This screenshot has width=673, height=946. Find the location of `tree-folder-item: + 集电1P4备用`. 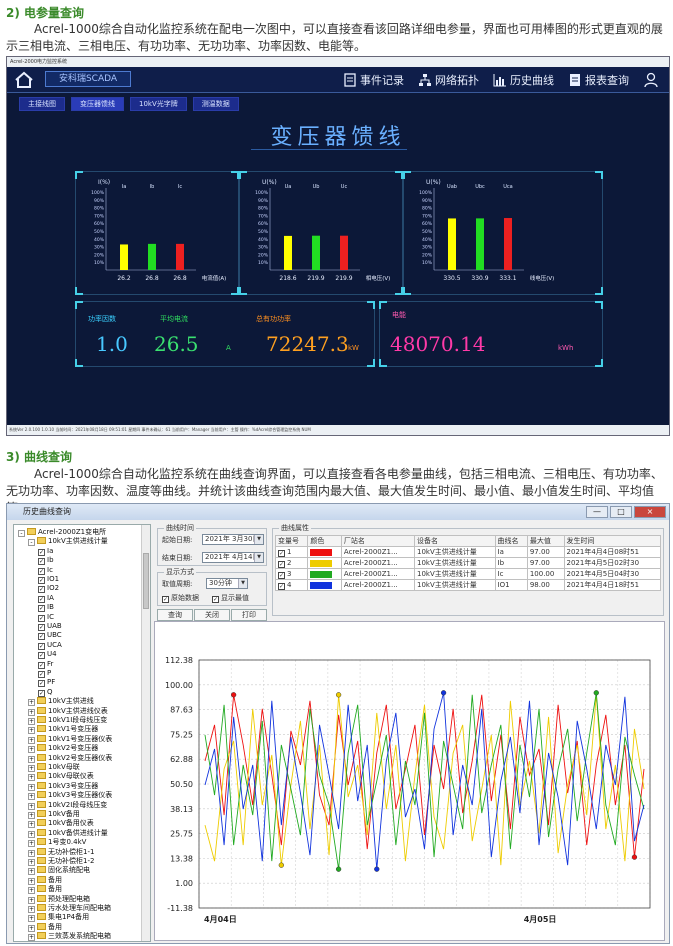

tree-folder-item: + 集电1P4备用 is located at coordinates (58, 918).